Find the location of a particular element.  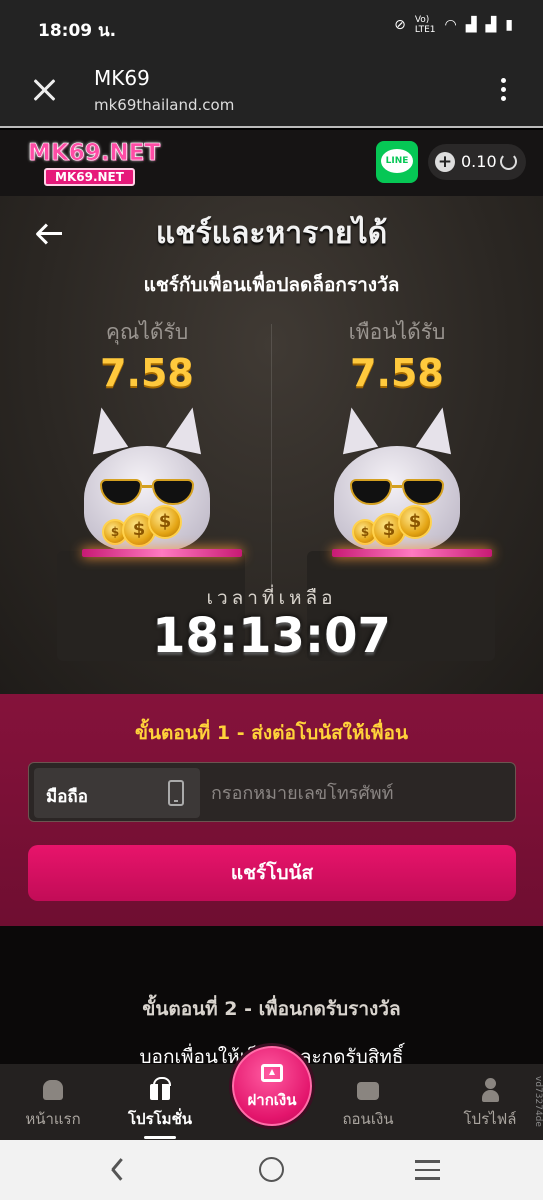

logo-sub-text: MK69.NET is located at coordinates (89, 177).